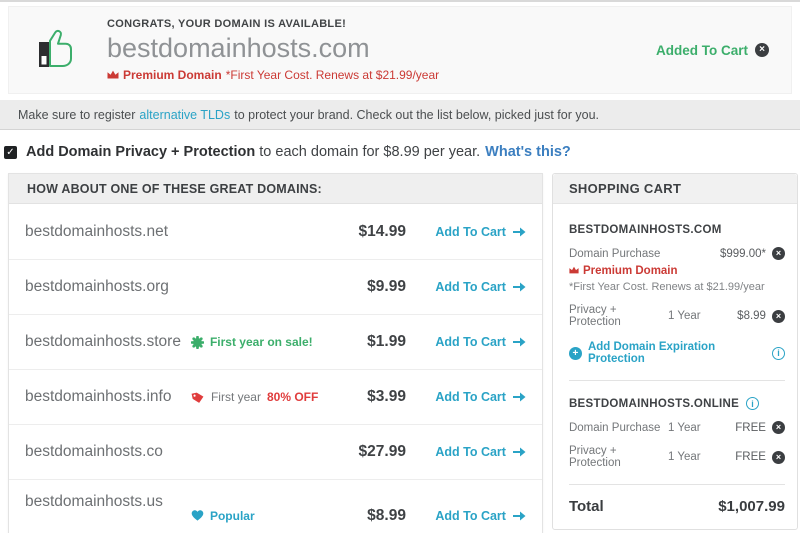  I want to click on domain-price: $3.99, so click(386, 396).